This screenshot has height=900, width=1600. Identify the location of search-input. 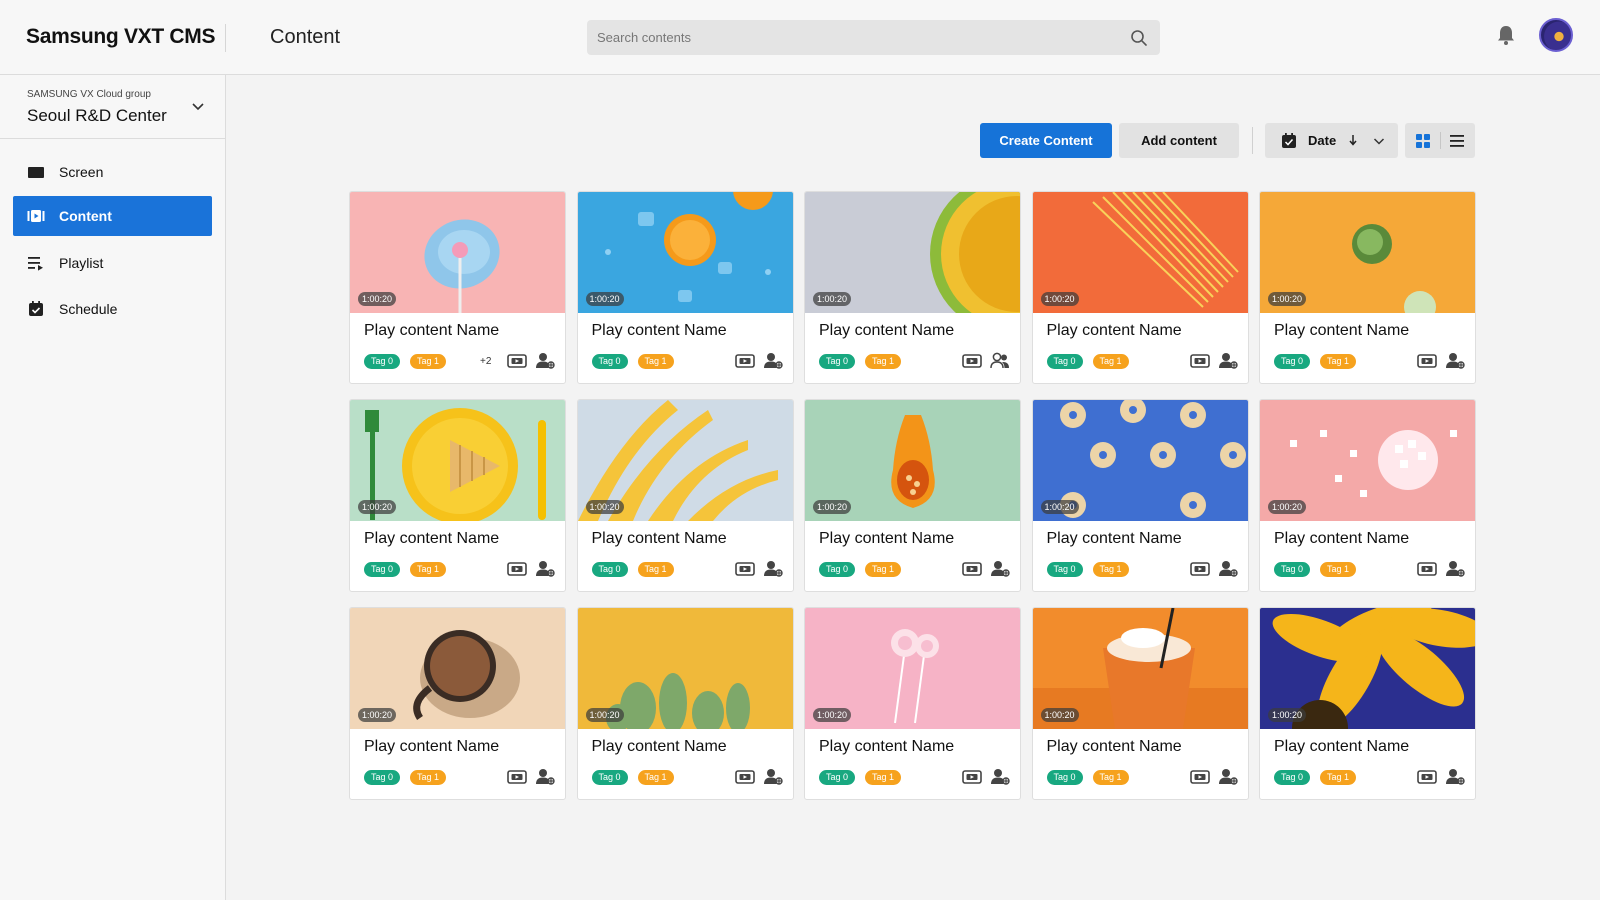
(847, 37).